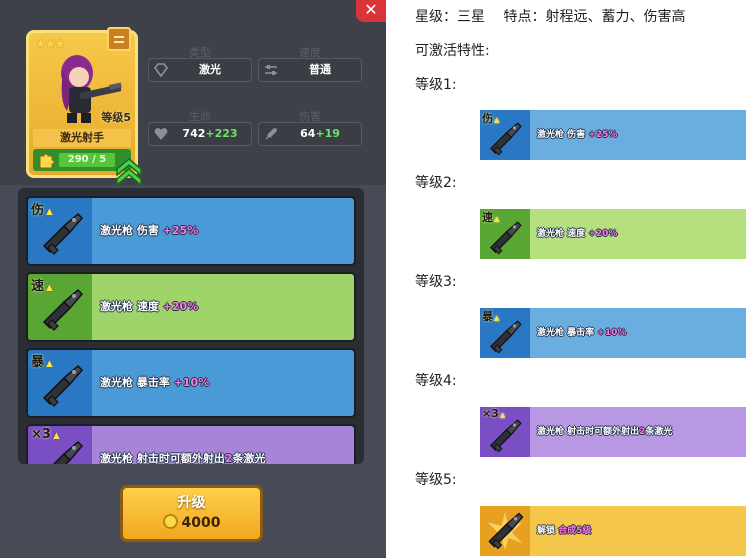 This screenshot has width=749, height=558. I want to click on trait-icon-box: 伤▲, so click(505, 135).